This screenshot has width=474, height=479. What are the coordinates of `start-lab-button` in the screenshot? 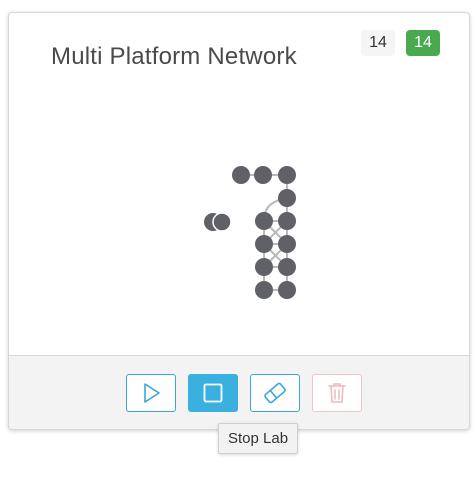 It's located at (151, 393).